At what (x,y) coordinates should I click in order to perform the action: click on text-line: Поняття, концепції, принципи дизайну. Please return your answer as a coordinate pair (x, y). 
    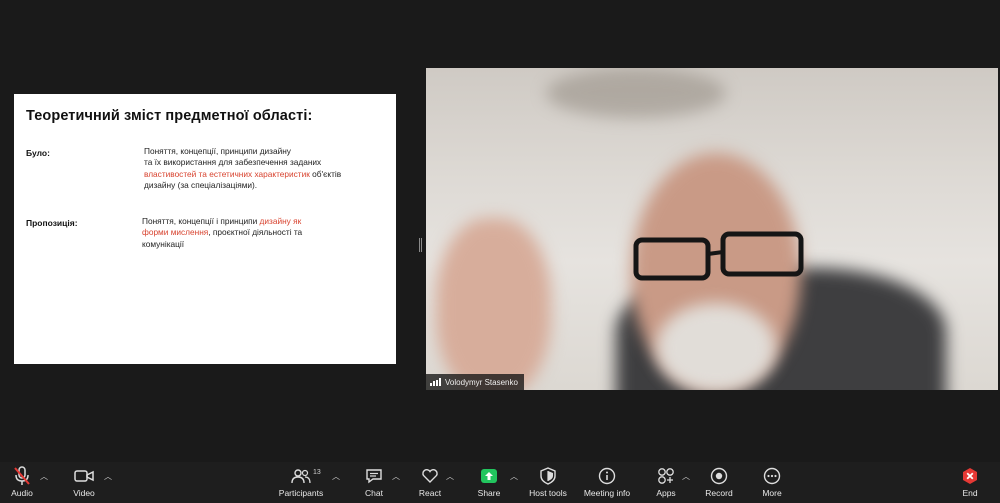
    Looking at the image, I should click on (217, 151).